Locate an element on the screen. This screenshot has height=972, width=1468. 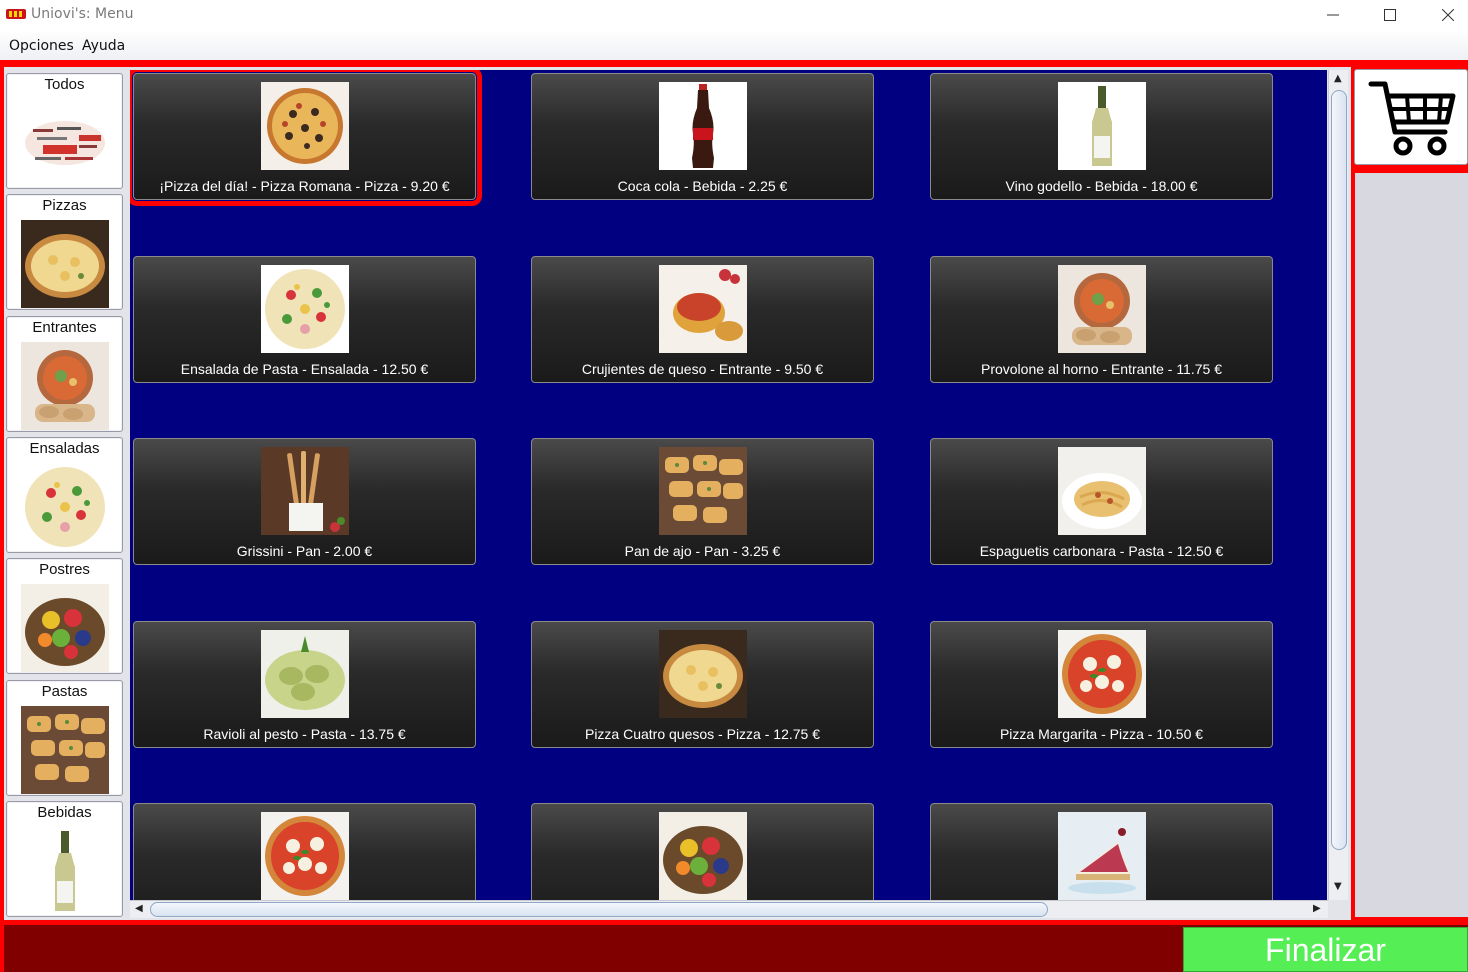
category-pizzas-button: Pizzas is located at coordinates (64, 252).